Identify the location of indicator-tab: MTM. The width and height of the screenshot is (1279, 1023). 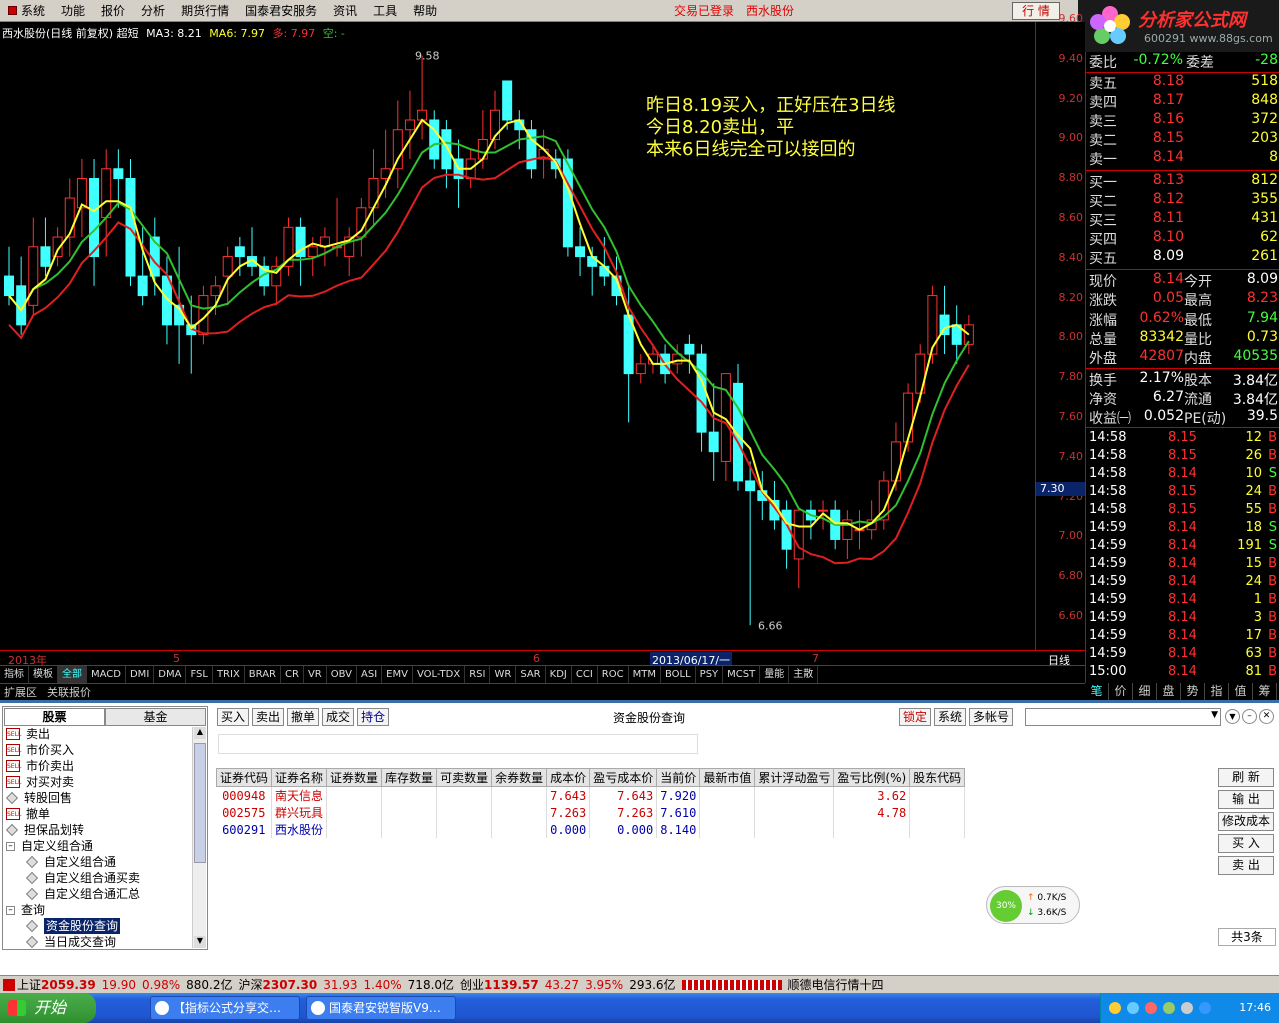
(645, 674).